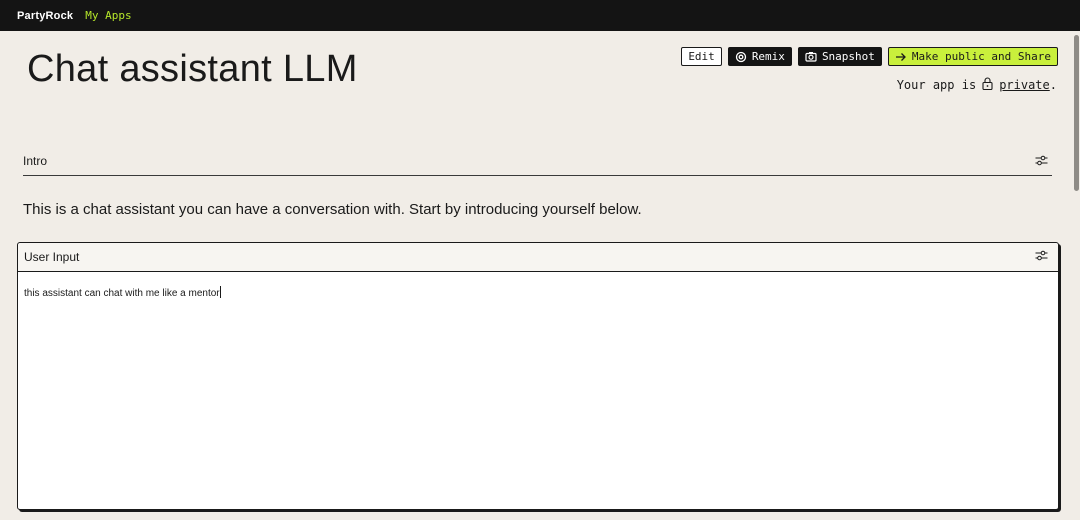  What do you see at coordinates (741, 57) in the screenshot?
I see `remix-icon` at bounding box center [741, 57].